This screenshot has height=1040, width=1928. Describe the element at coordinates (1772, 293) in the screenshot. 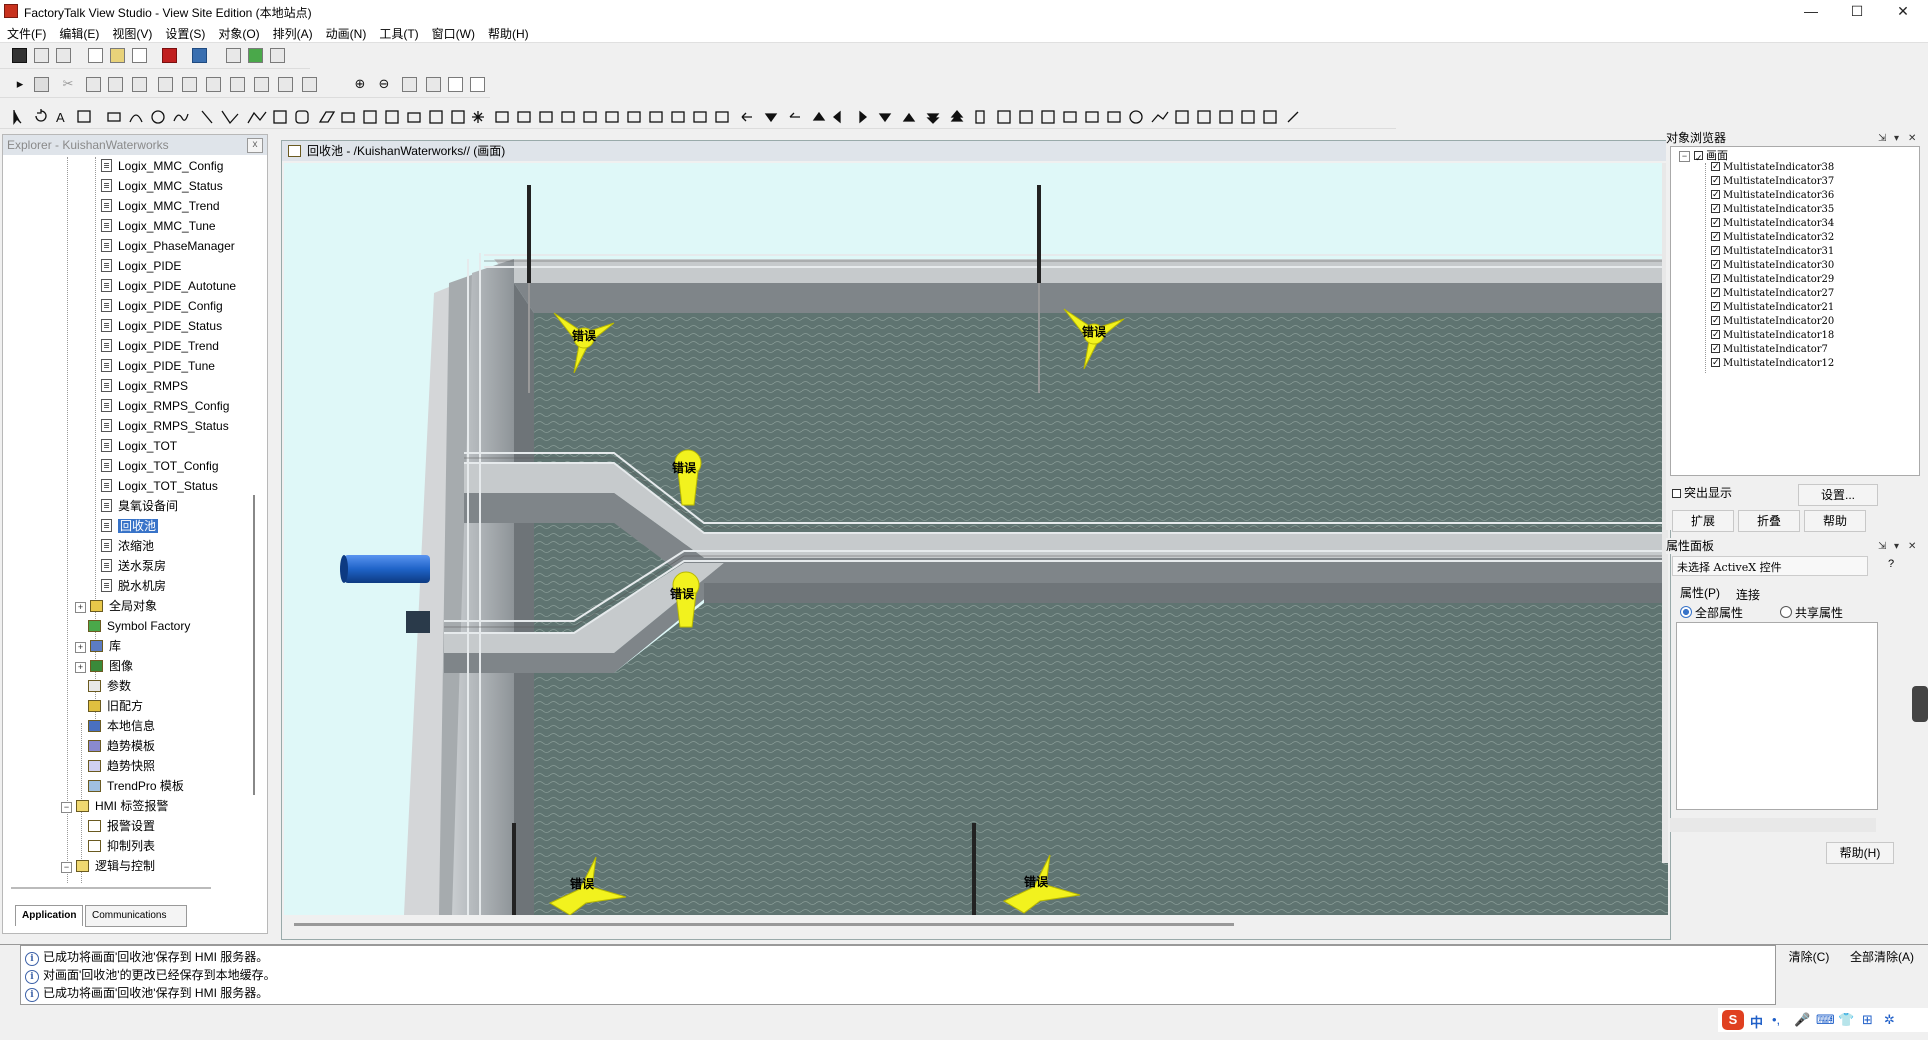

I see `object-item: MultistateIndicator27` at that location.